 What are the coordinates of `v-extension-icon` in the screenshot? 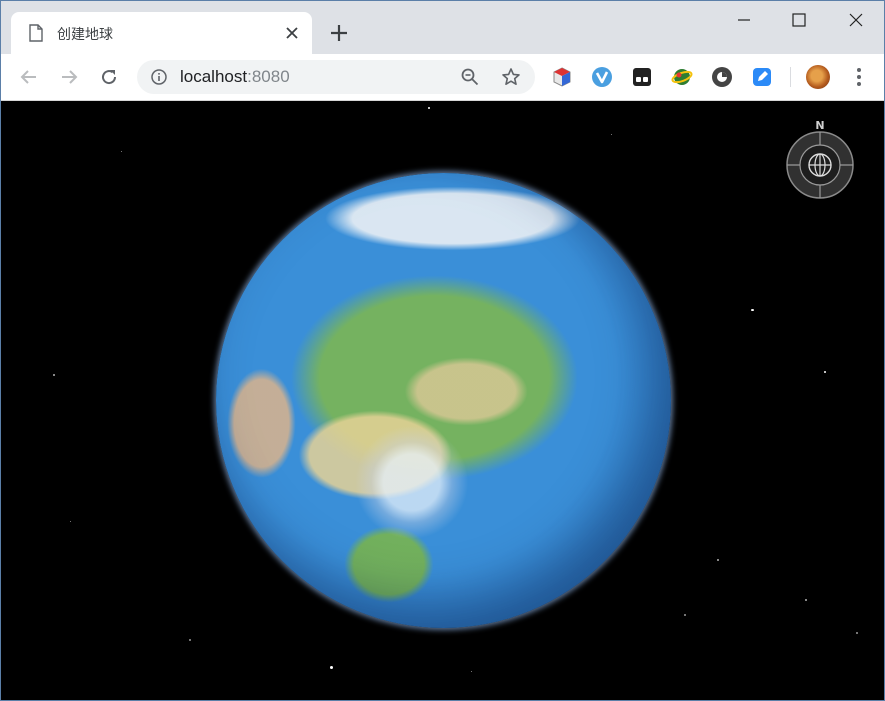 It's located at (602, 77).